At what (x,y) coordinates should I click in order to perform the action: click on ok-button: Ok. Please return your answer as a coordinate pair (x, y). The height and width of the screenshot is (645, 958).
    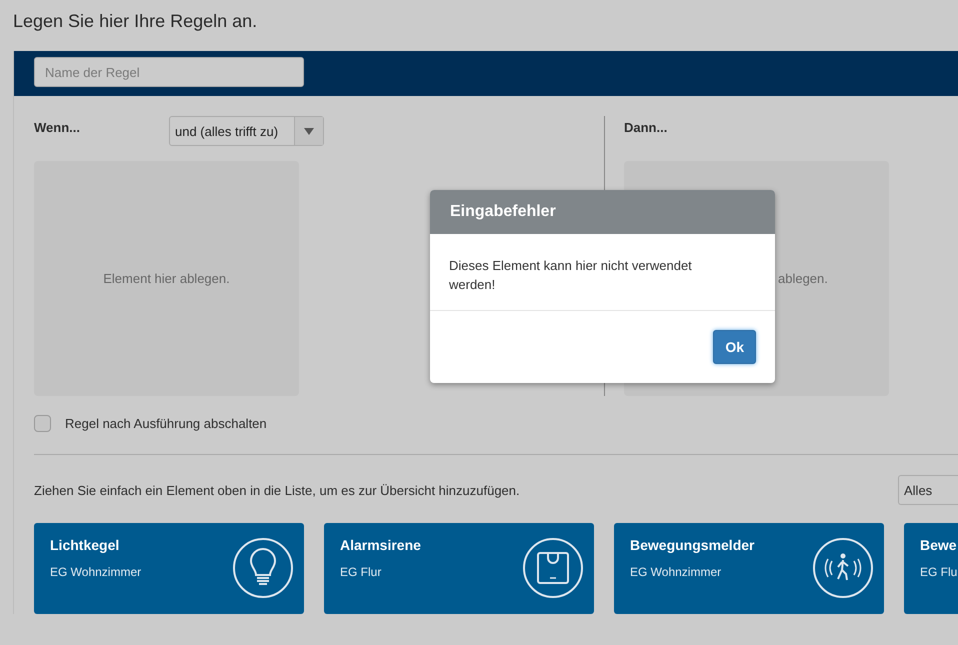
    Looking at the image, I should click on (734, 347).